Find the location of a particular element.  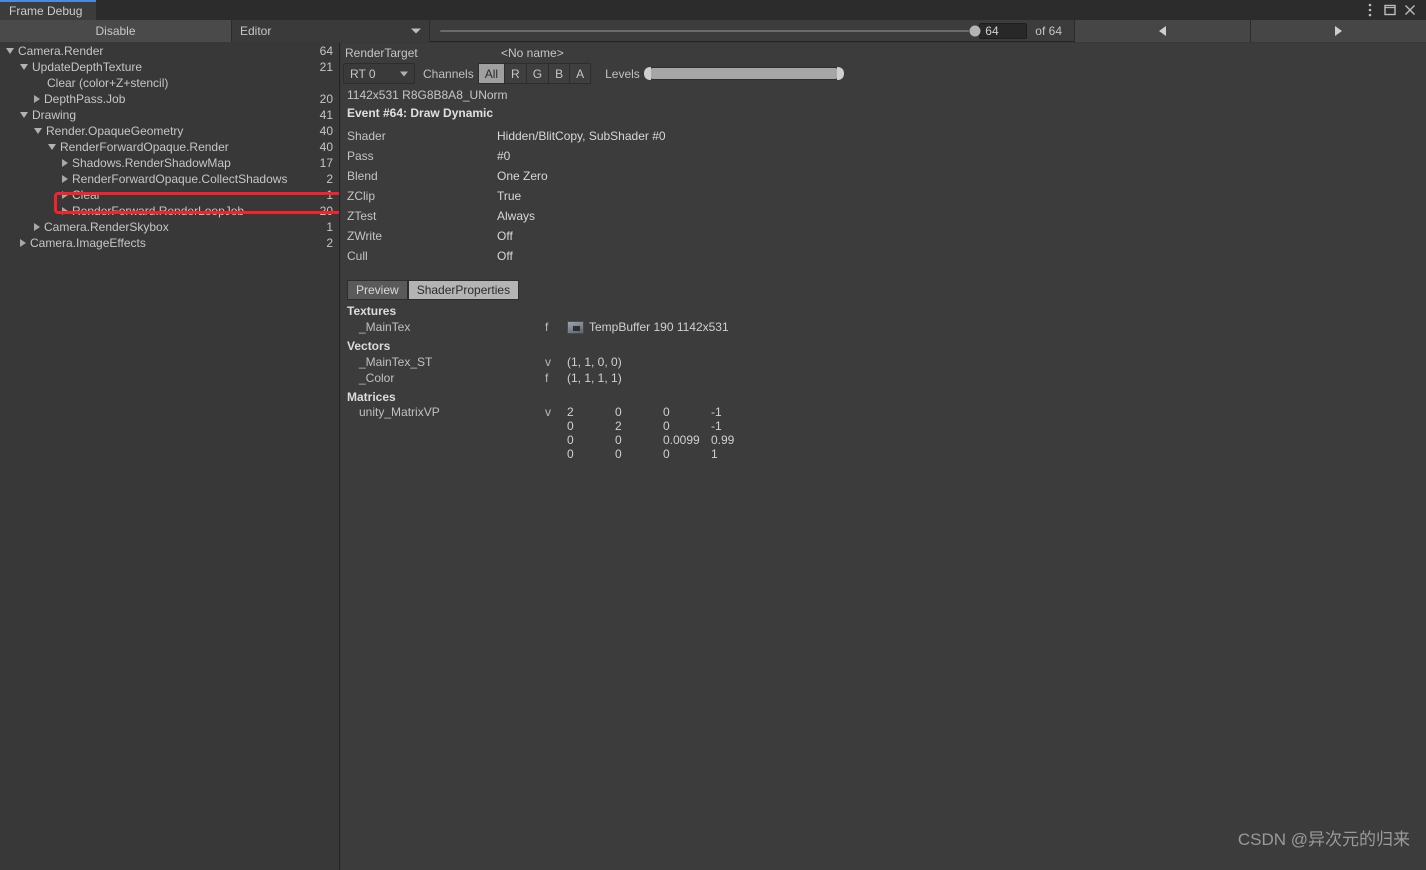

maximize-icon is located at coordinates (1390, 10).